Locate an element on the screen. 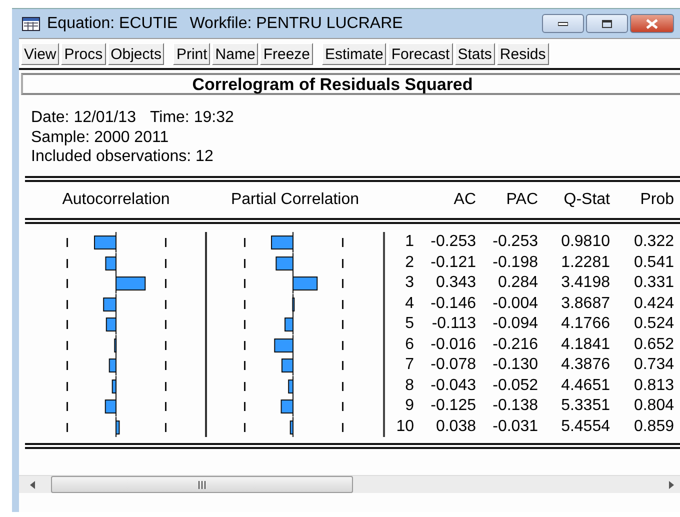 The height and width of the screenshot is (517, 680). prob-cell: 0.859 is located at coordinates (654, 426).